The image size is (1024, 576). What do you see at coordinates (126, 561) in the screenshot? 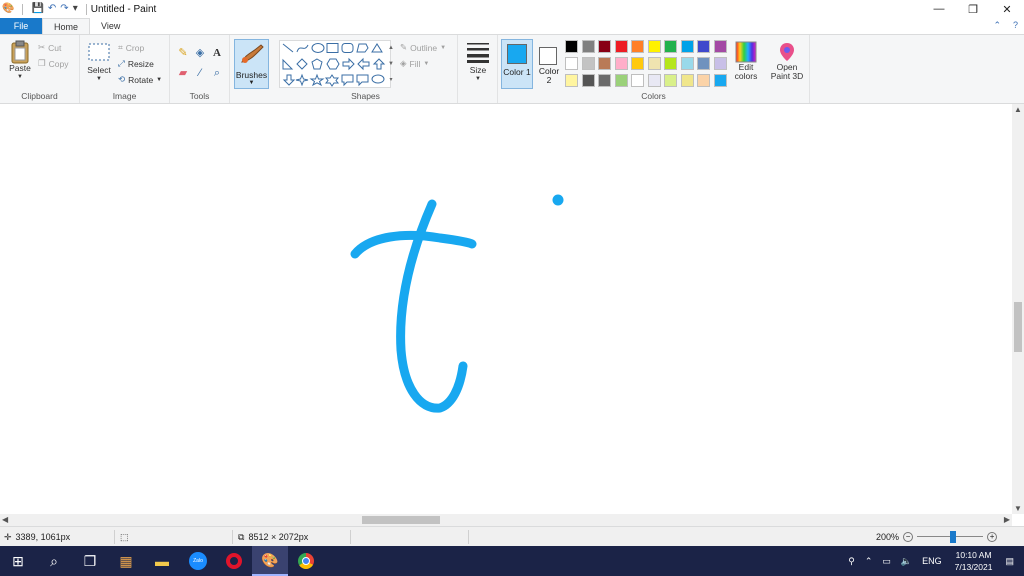
I see `store-app-icon: ▦` at bounding box center [126, 561].